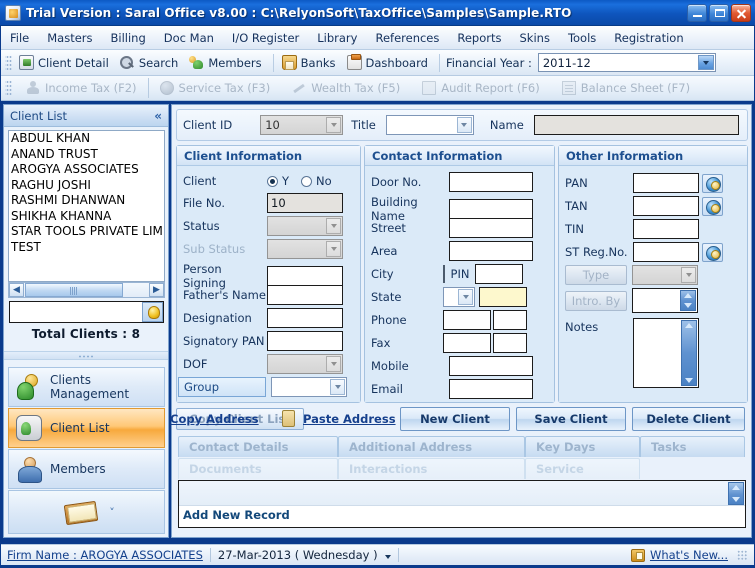 The height and width of the screenshot is (568, 755). I want to click on notes-scrollbar, so click(689, 353).